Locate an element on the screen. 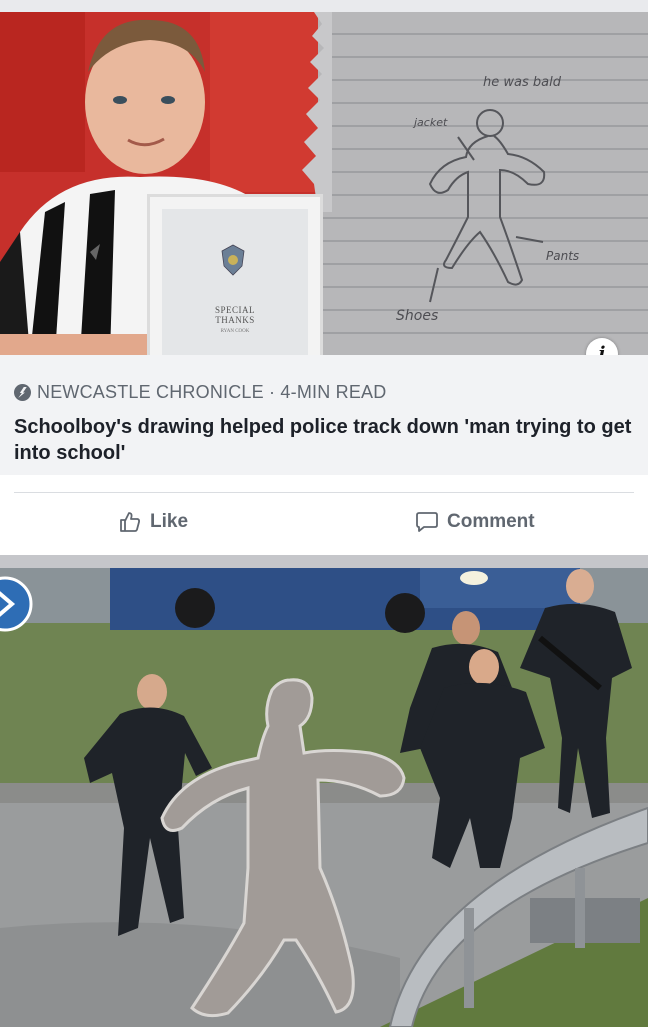 Image resolution: width=648 pixels, height=1027 pixels. divider is located at coordinates (324, 492).